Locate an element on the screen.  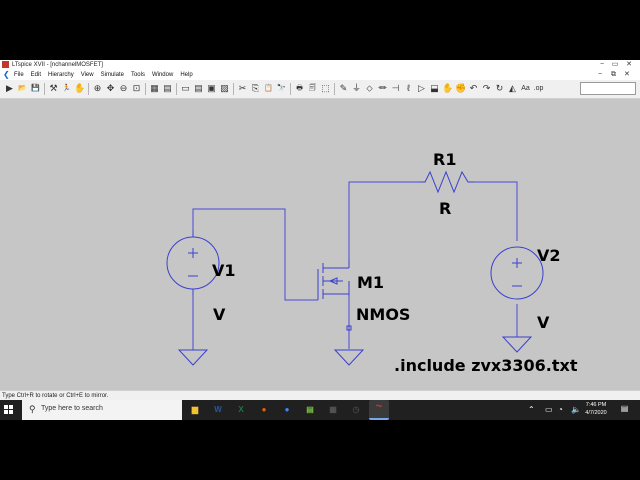
file-explorer-icon: ▆ is located at coordinates (195, 410).